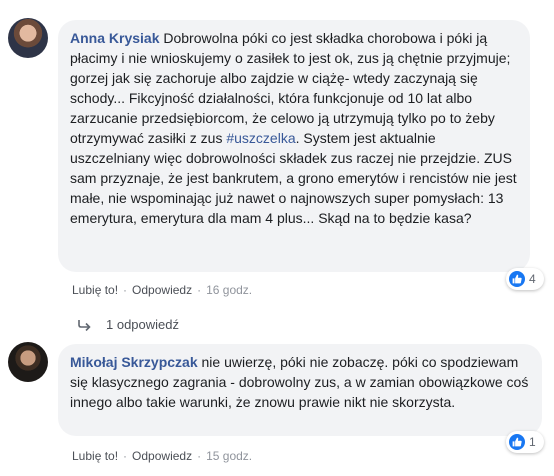 The width and height of the screenshot is (554, 476). What do you see at coordinates (114, 38) in the screenshot?
I see `comment-author: Anna Krysiak` at bounding box center [114, 38].